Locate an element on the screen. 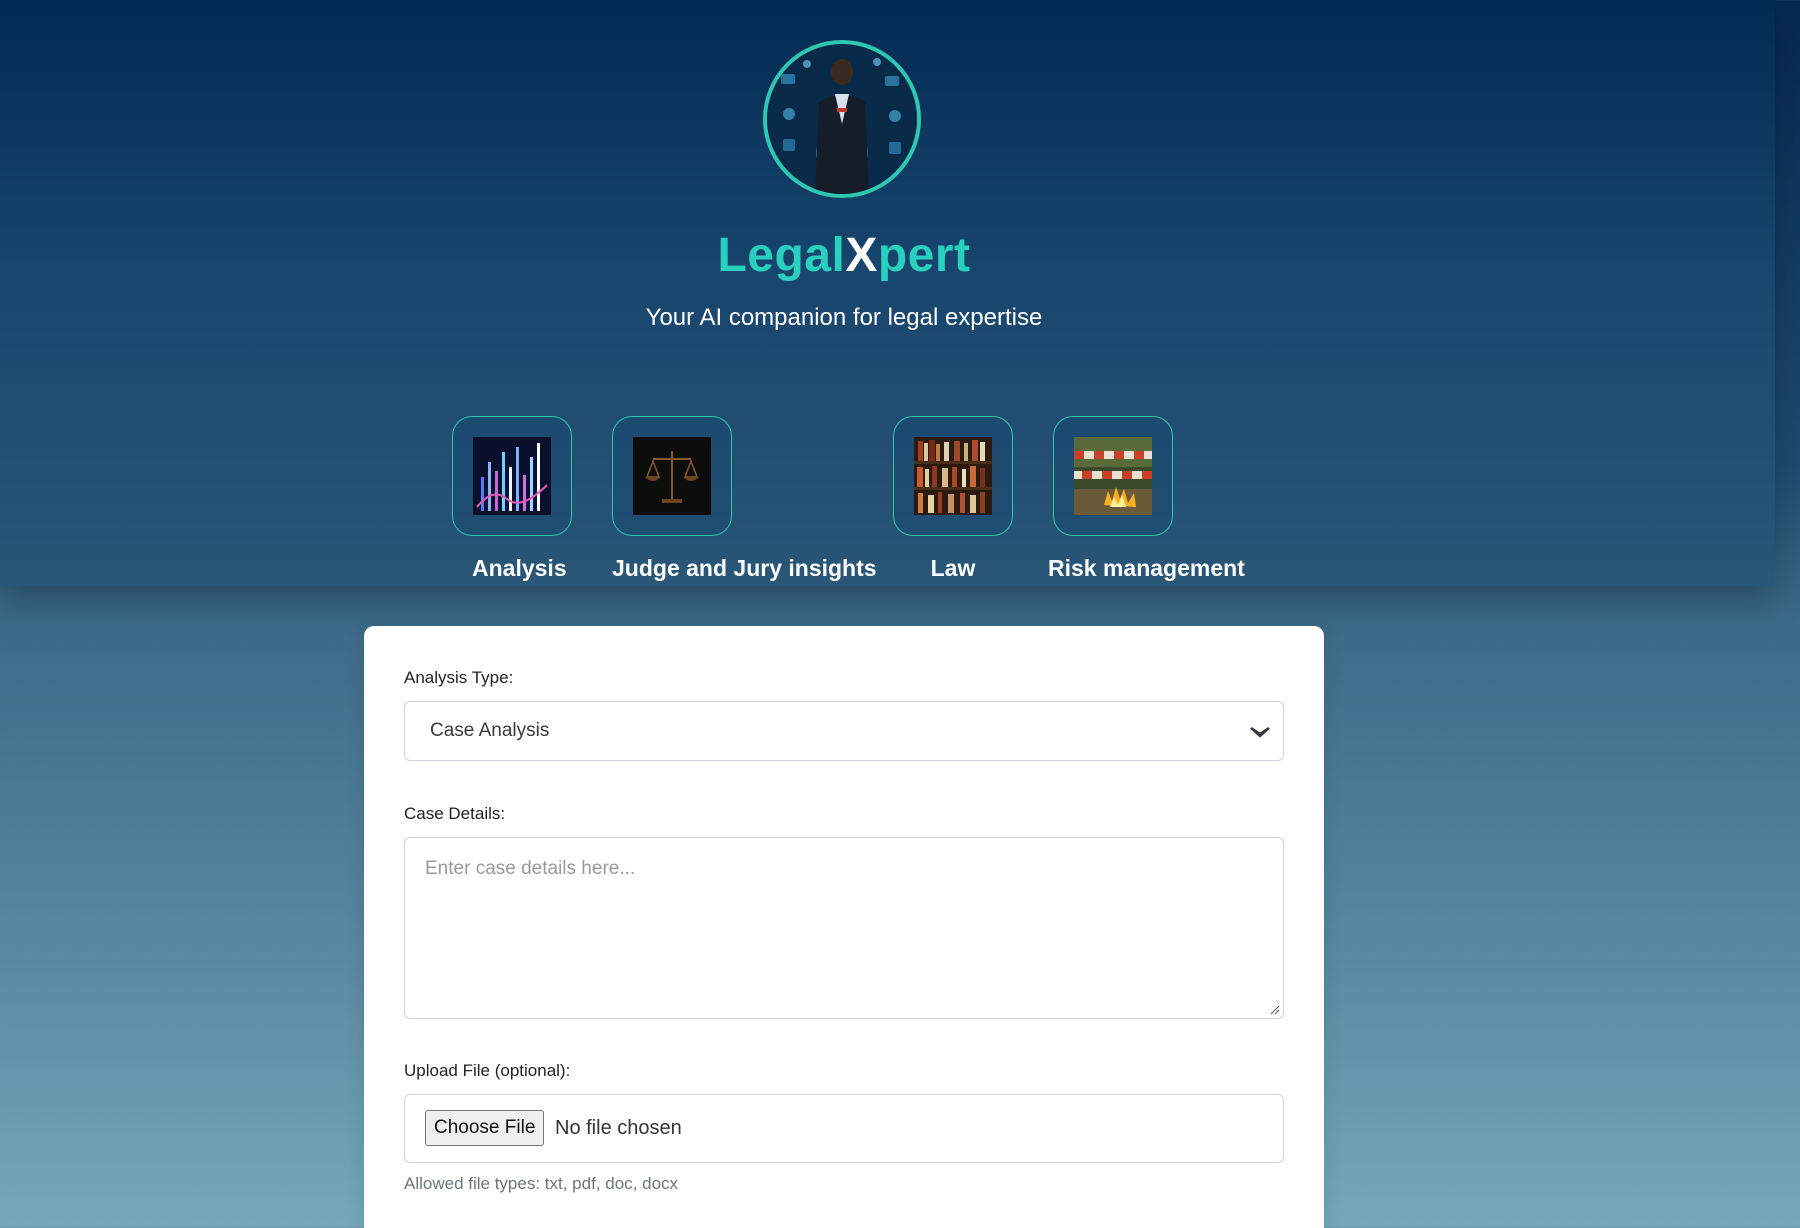 The width and height of the screenshot is (1800, 1228). feature-risk-management-button is located at coordinates (1113, 476).